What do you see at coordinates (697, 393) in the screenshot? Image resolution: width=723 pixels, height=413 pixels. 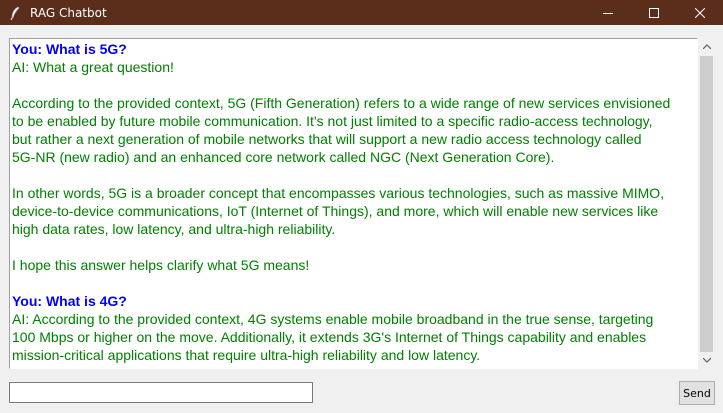 I see `send-button: Send` at bounding box center [697, 393].